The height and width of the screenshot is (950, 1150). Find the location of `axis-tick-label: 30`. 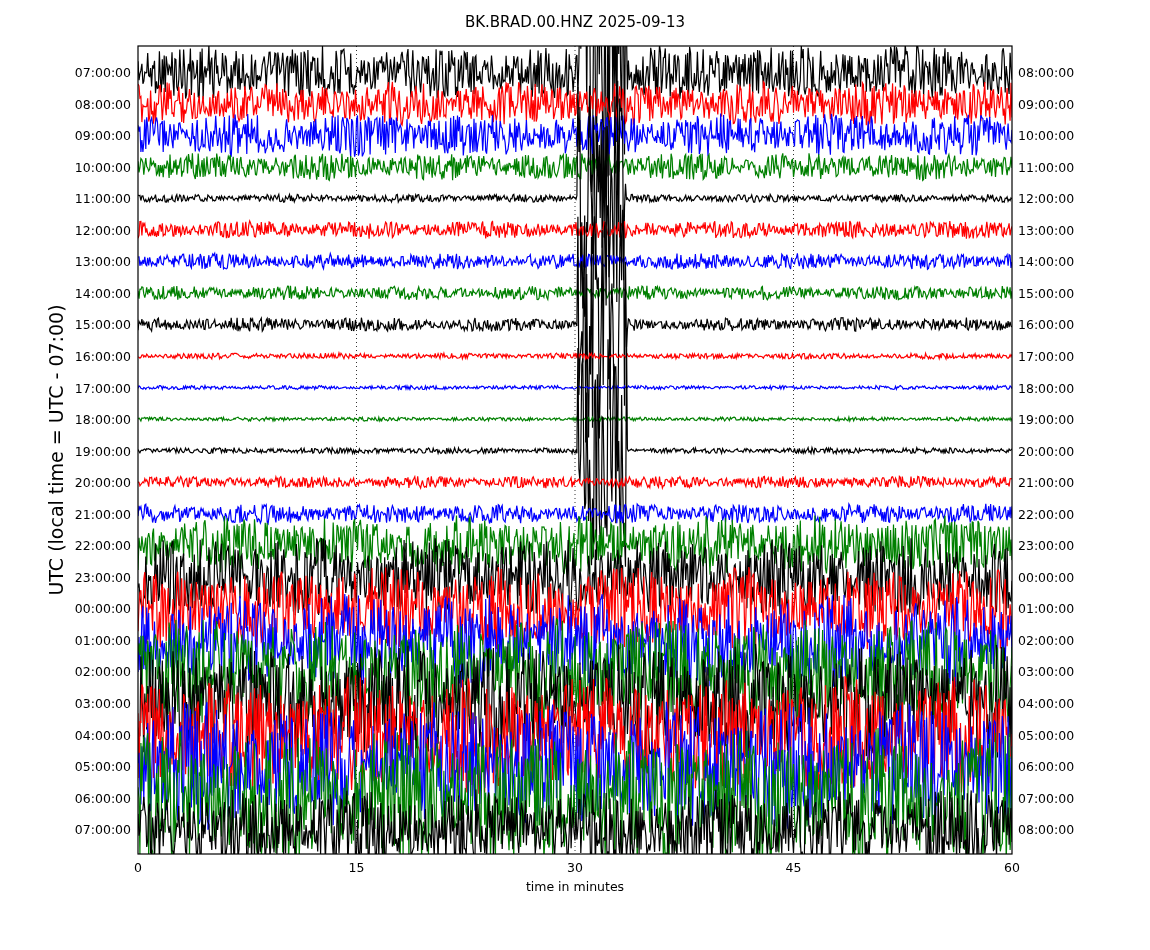

axis-tick-label: 30 is located at coordinates (575, 867).